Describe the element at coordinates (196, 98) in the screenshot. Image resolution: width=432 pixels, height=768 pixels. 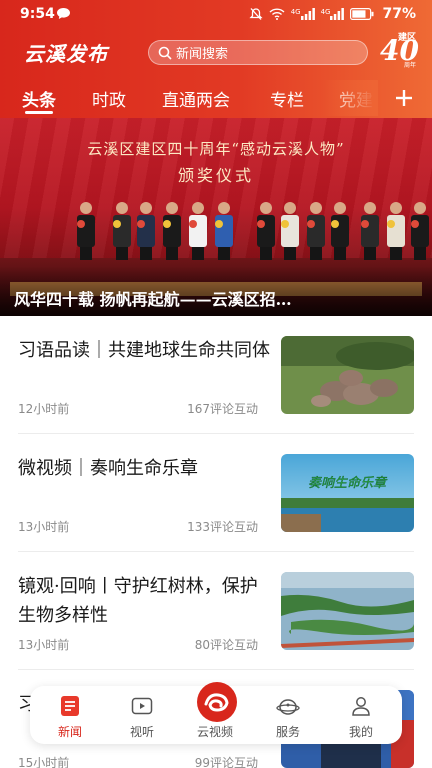
I see `tab-two-sessions: 直通两会` at that location.